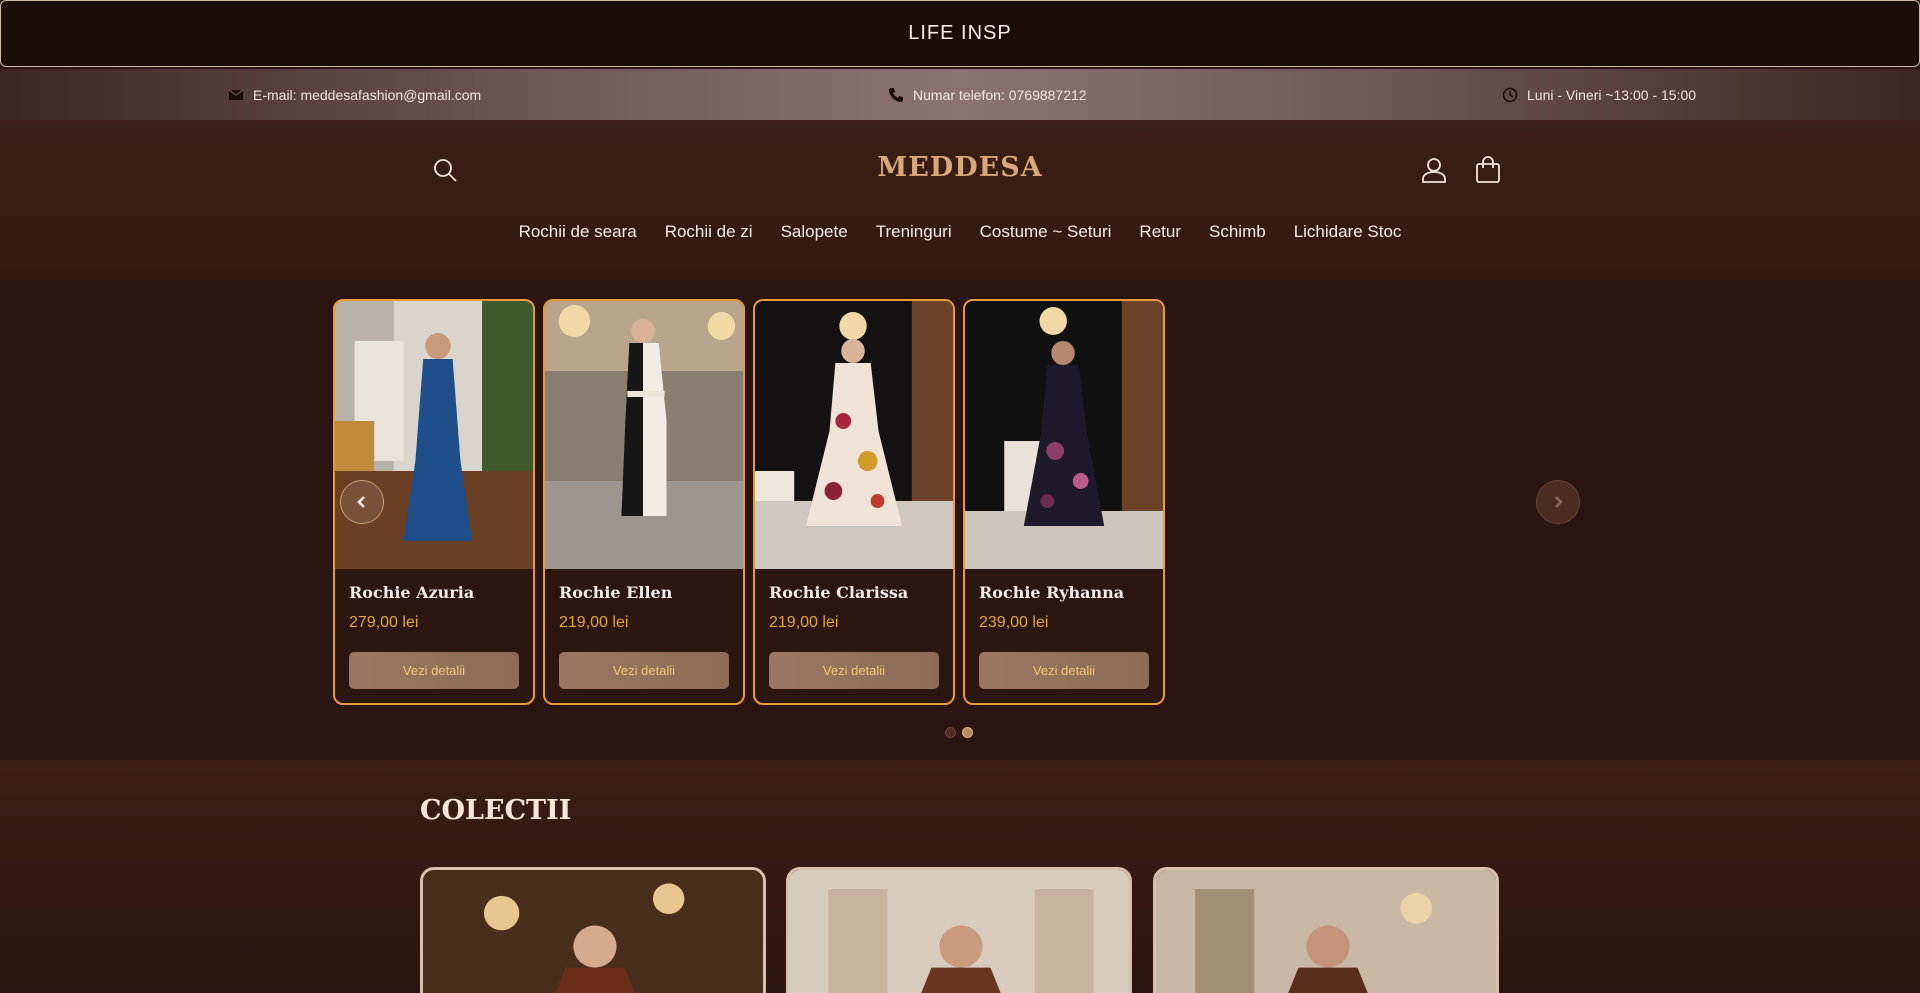 The image size is (1920, 993). Describe the element at coordinates (496, 810) in the screenshot. I see `collections-title: COLECTII` at that location.